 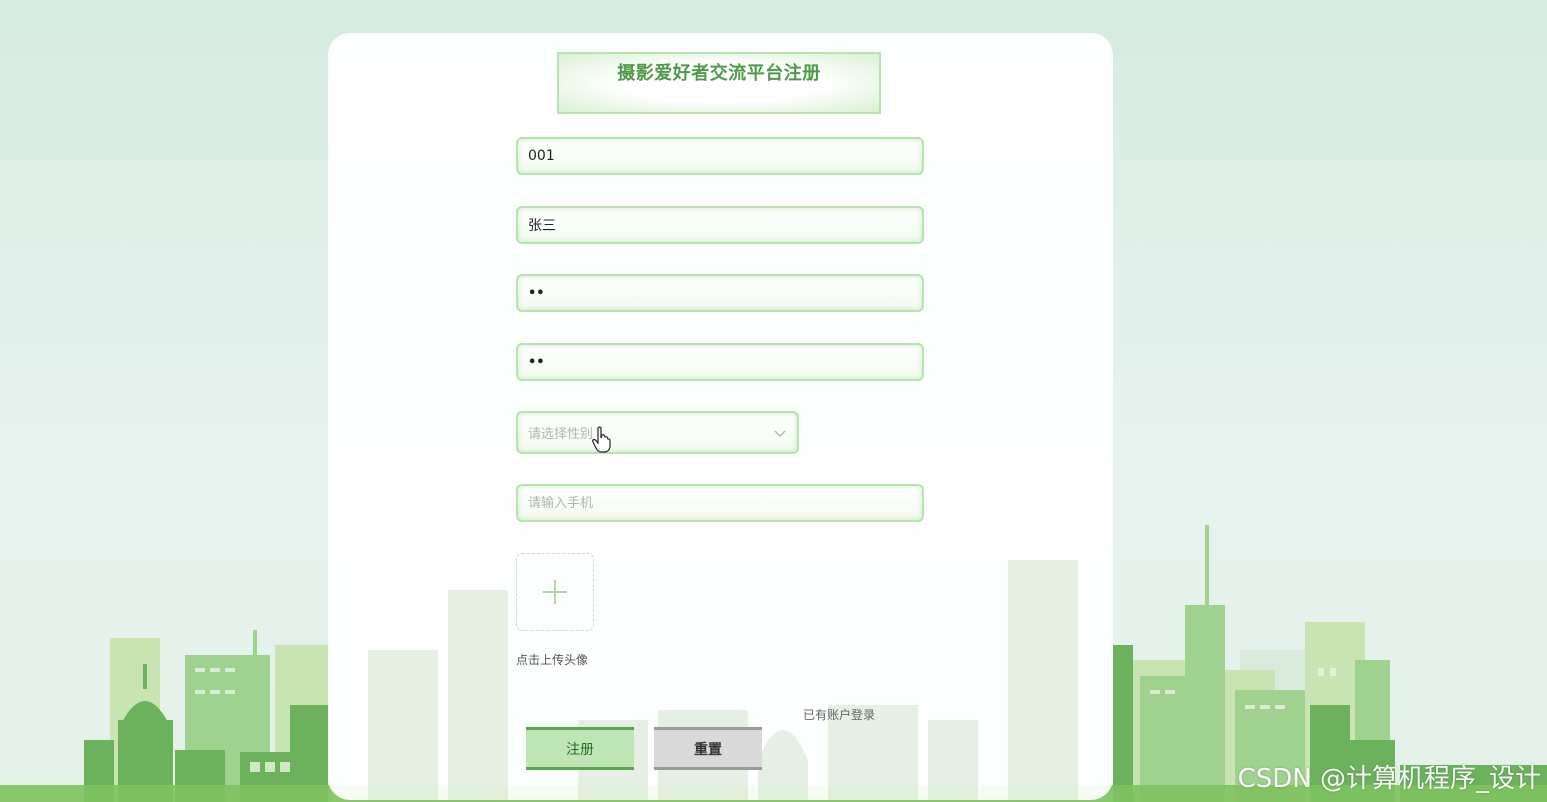 What do you see at coordinates (719, 73) in the screenshot?
I see `page-title: 摄影爱好者交流平台注册` at bounding box center [719, 73].